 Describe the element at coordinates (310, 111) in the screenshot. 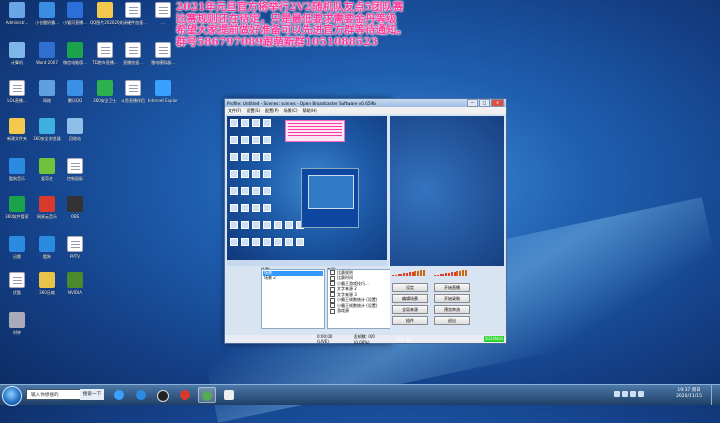

I see `menu-help: 帮助(H)` at that location.